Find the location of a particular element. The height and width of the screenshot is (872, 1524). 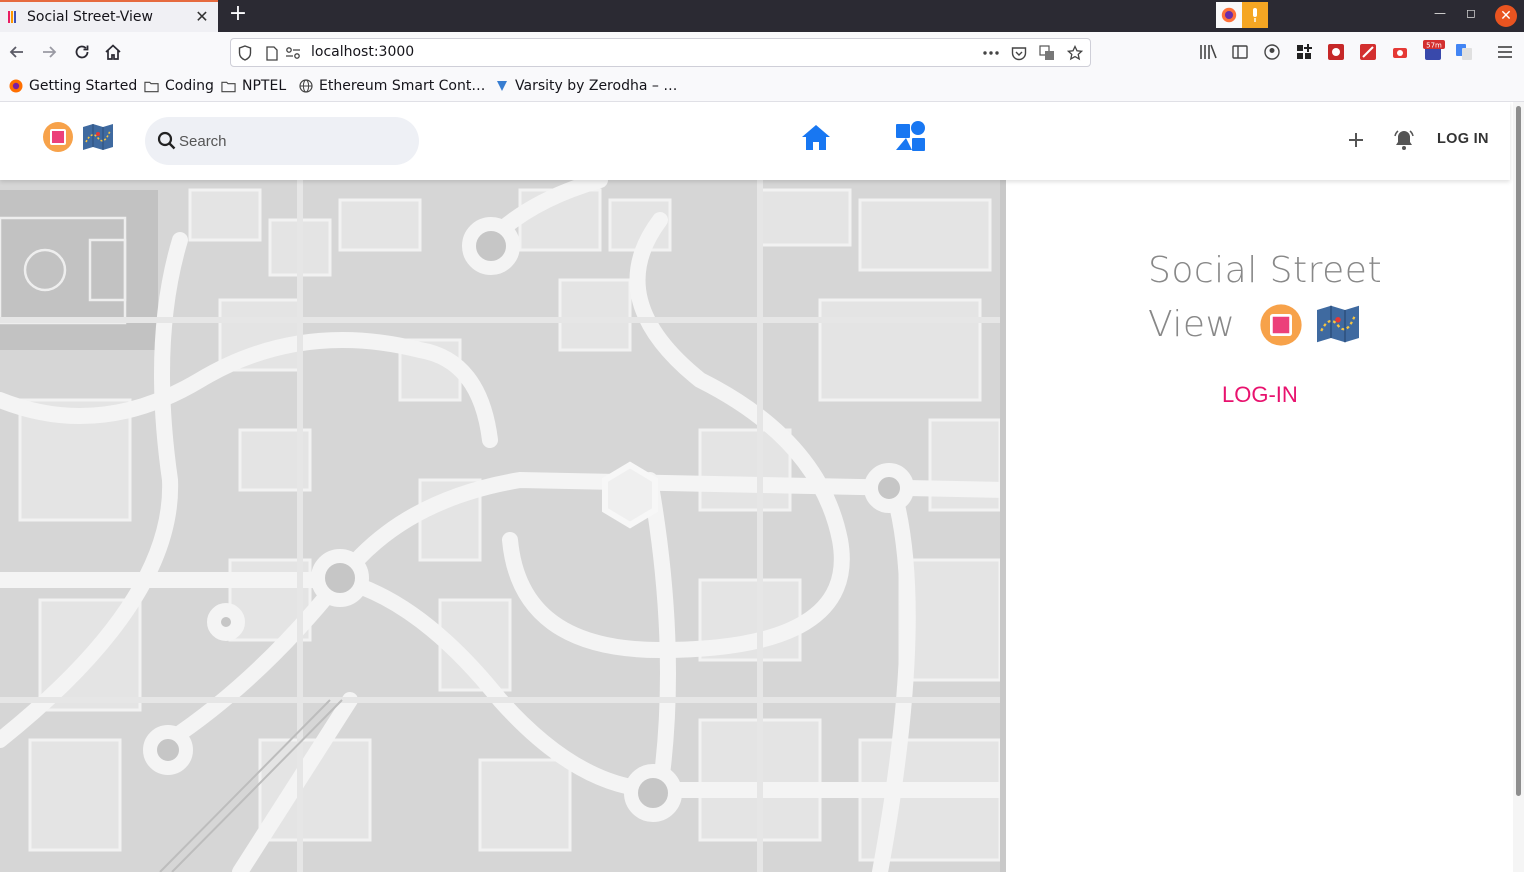

extension-grid-icon is located at coordinates (1304, 52).